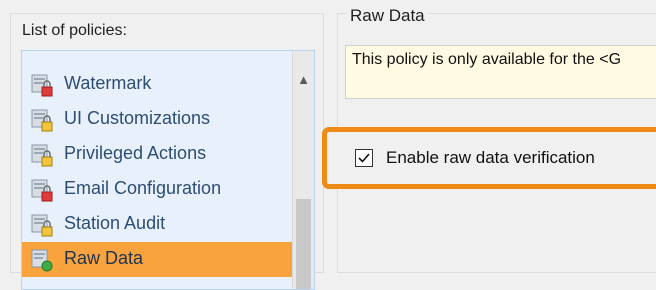 This screenshot has height=290, width=656. Describe the element at coordinates (303, 244) in the screenshot. I see `scroll-thumb` at that location.